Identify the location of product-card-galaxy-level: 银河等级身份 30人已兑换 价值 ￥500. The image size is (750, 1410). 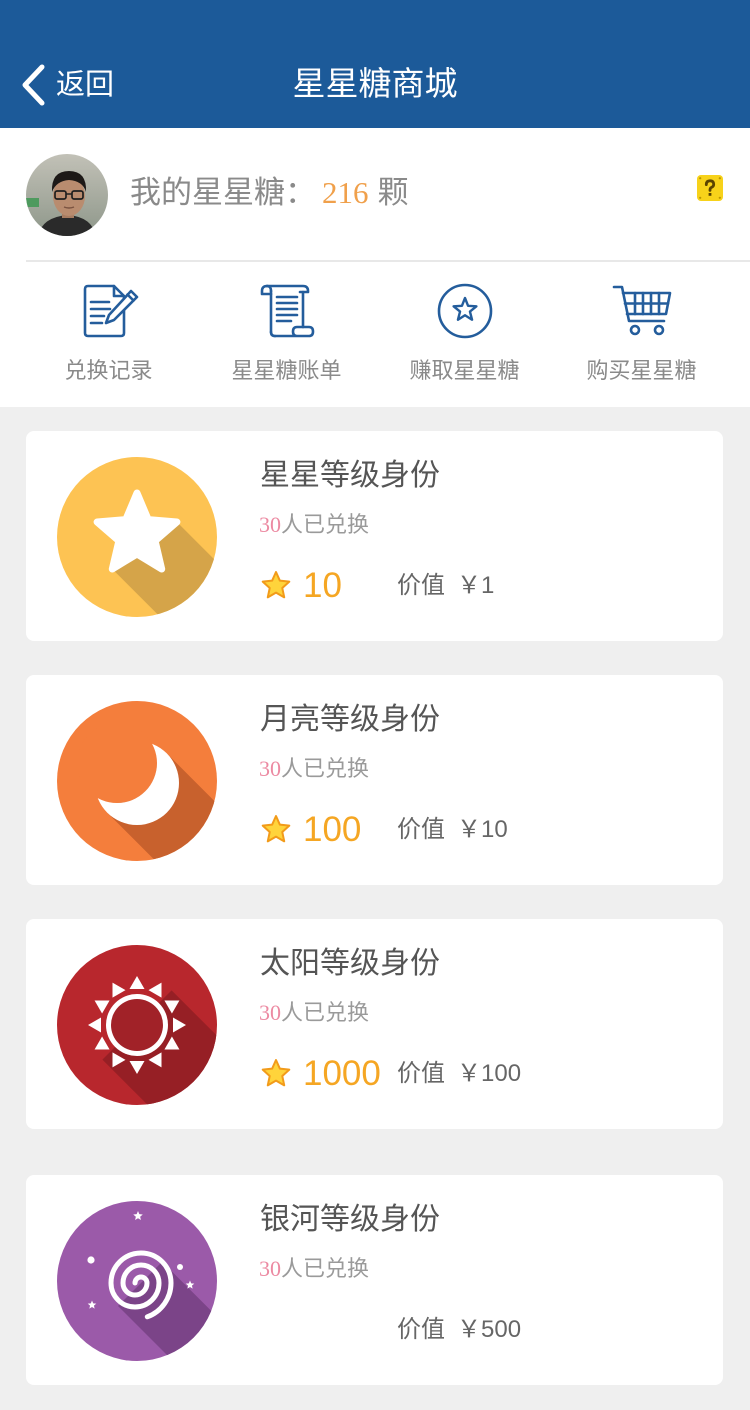
(374, 1280).